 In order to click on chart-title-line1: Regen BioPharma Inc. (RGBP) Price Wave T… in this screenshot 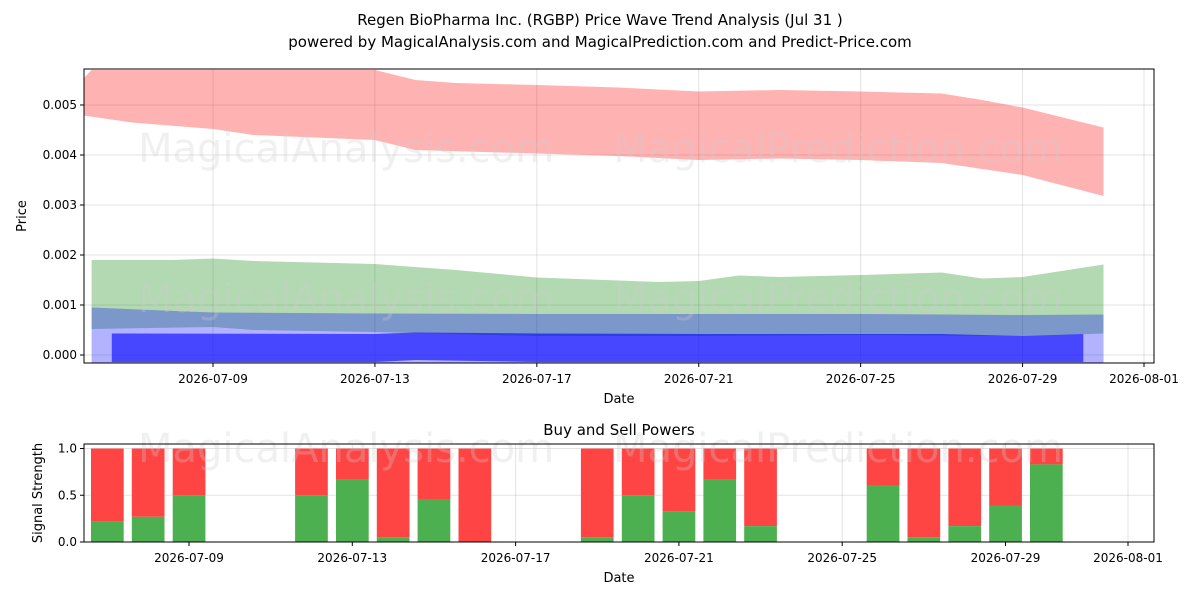, I will do `click(600, 20)`.